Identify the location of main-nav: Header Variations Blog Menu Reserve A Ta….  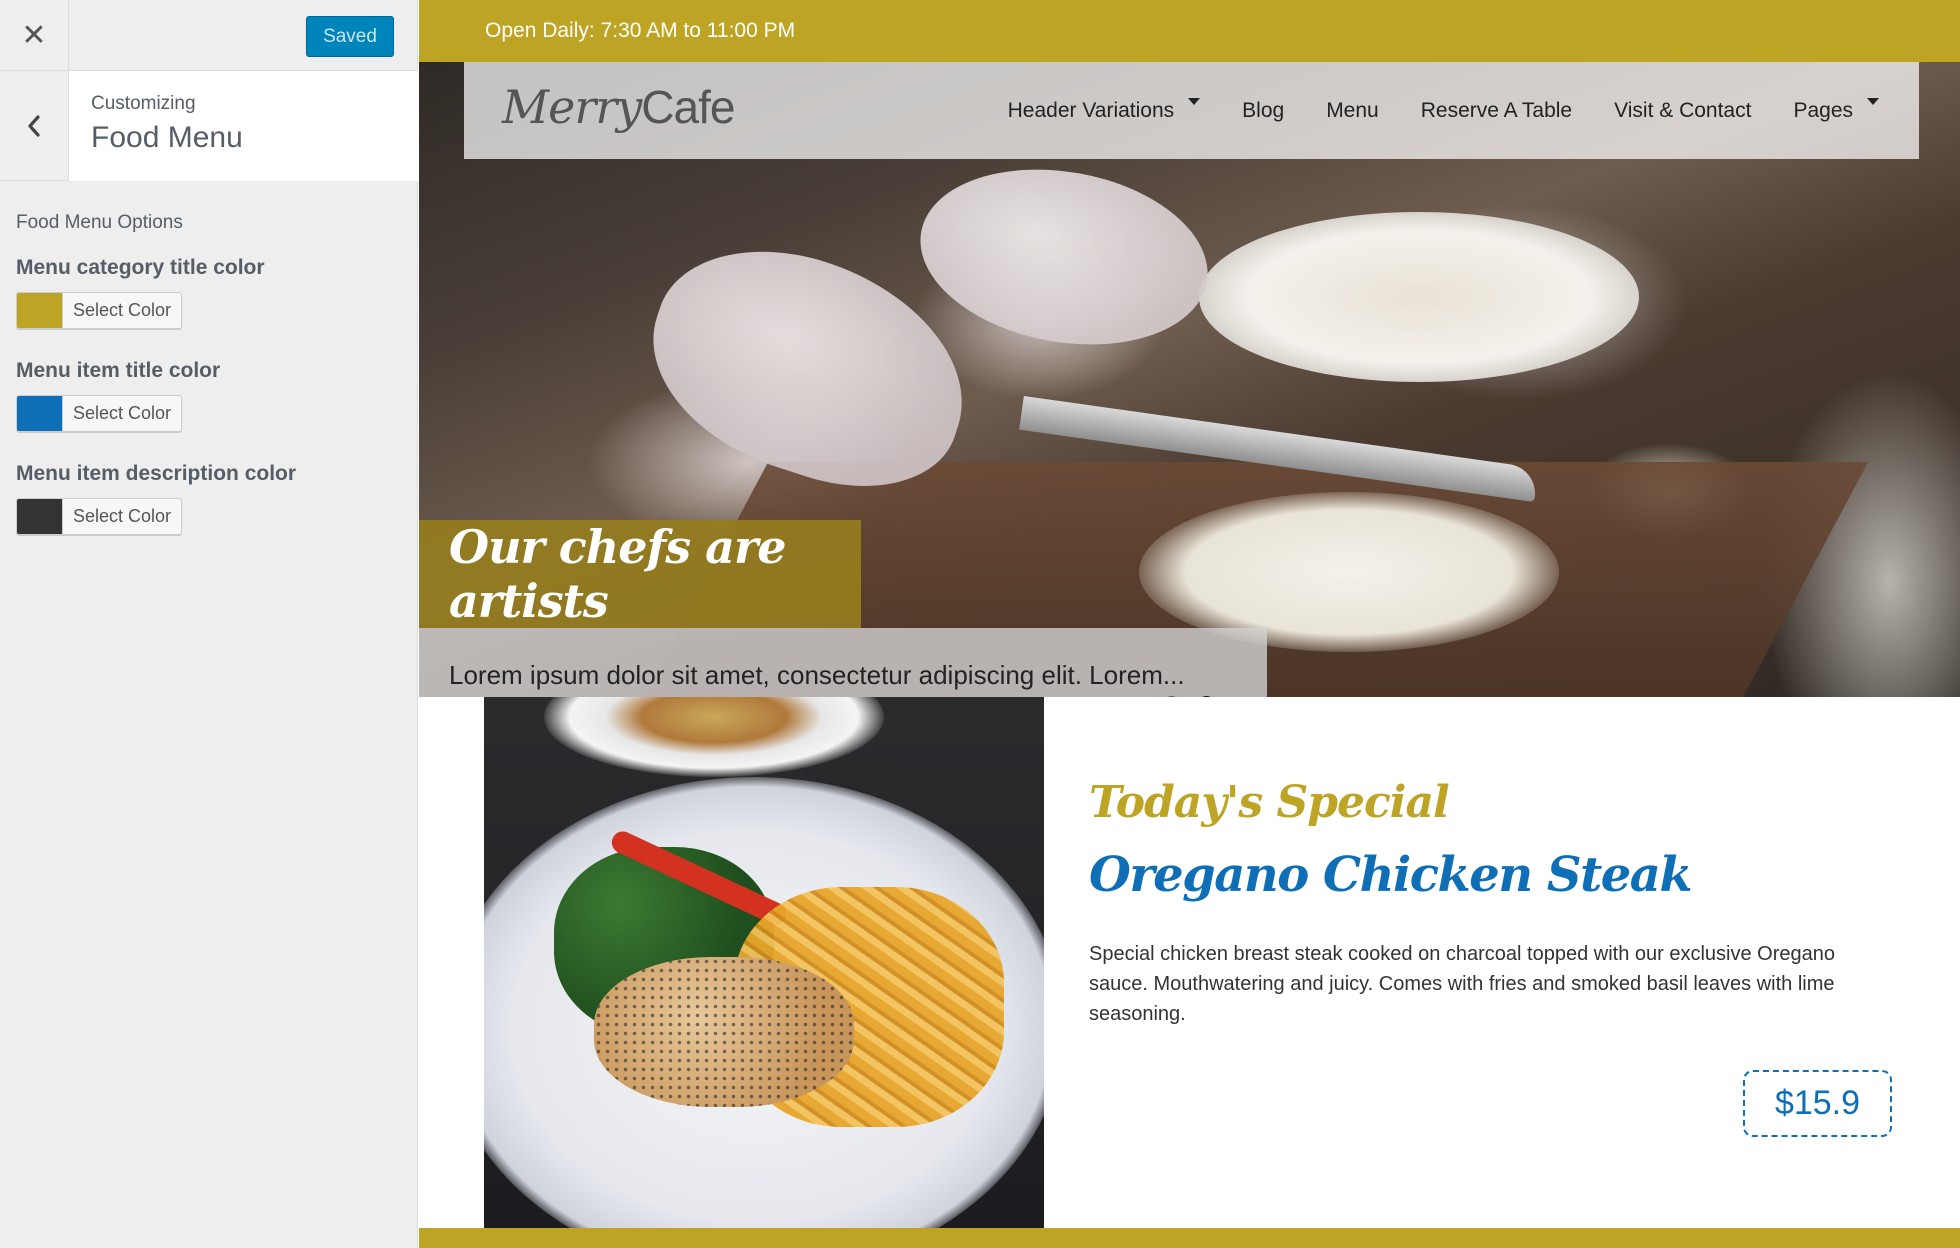
(1422, 110).